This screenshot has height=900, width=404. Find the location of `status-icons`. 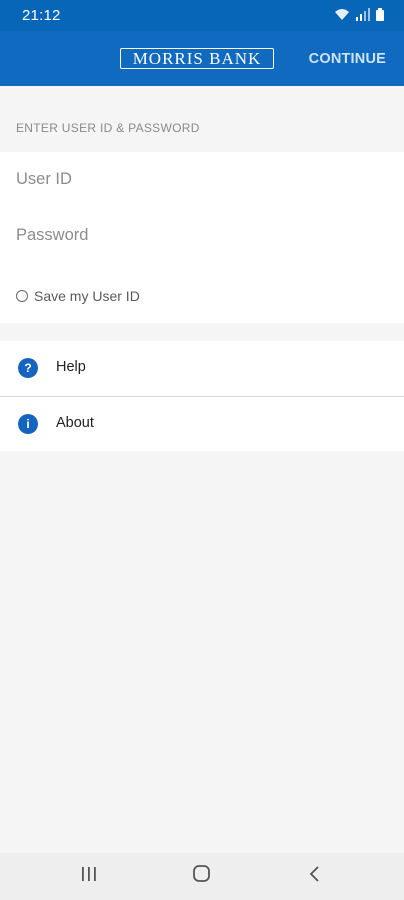

status-icons is located at coordinates (359, 17).